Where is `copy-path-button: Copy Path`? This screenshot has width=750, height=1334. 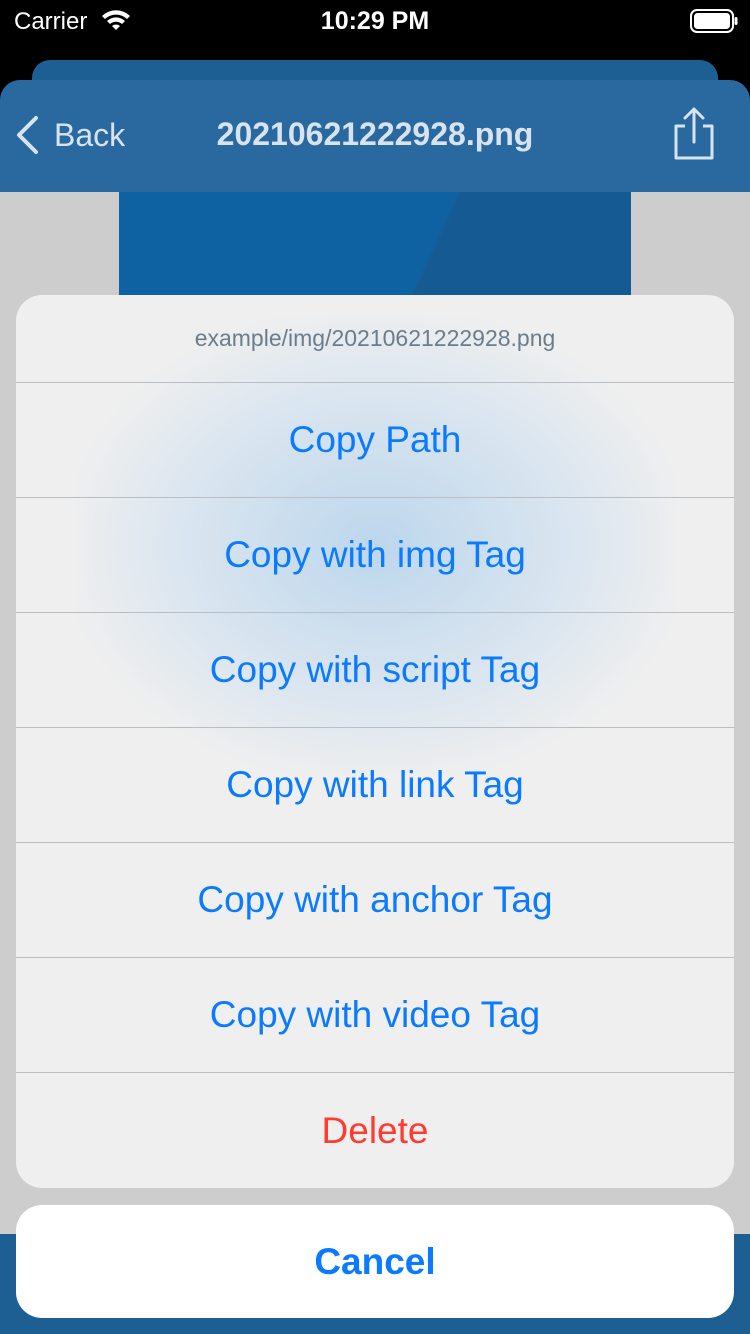
copy-path-button: Copy Path is located at coordinates (375, 440).